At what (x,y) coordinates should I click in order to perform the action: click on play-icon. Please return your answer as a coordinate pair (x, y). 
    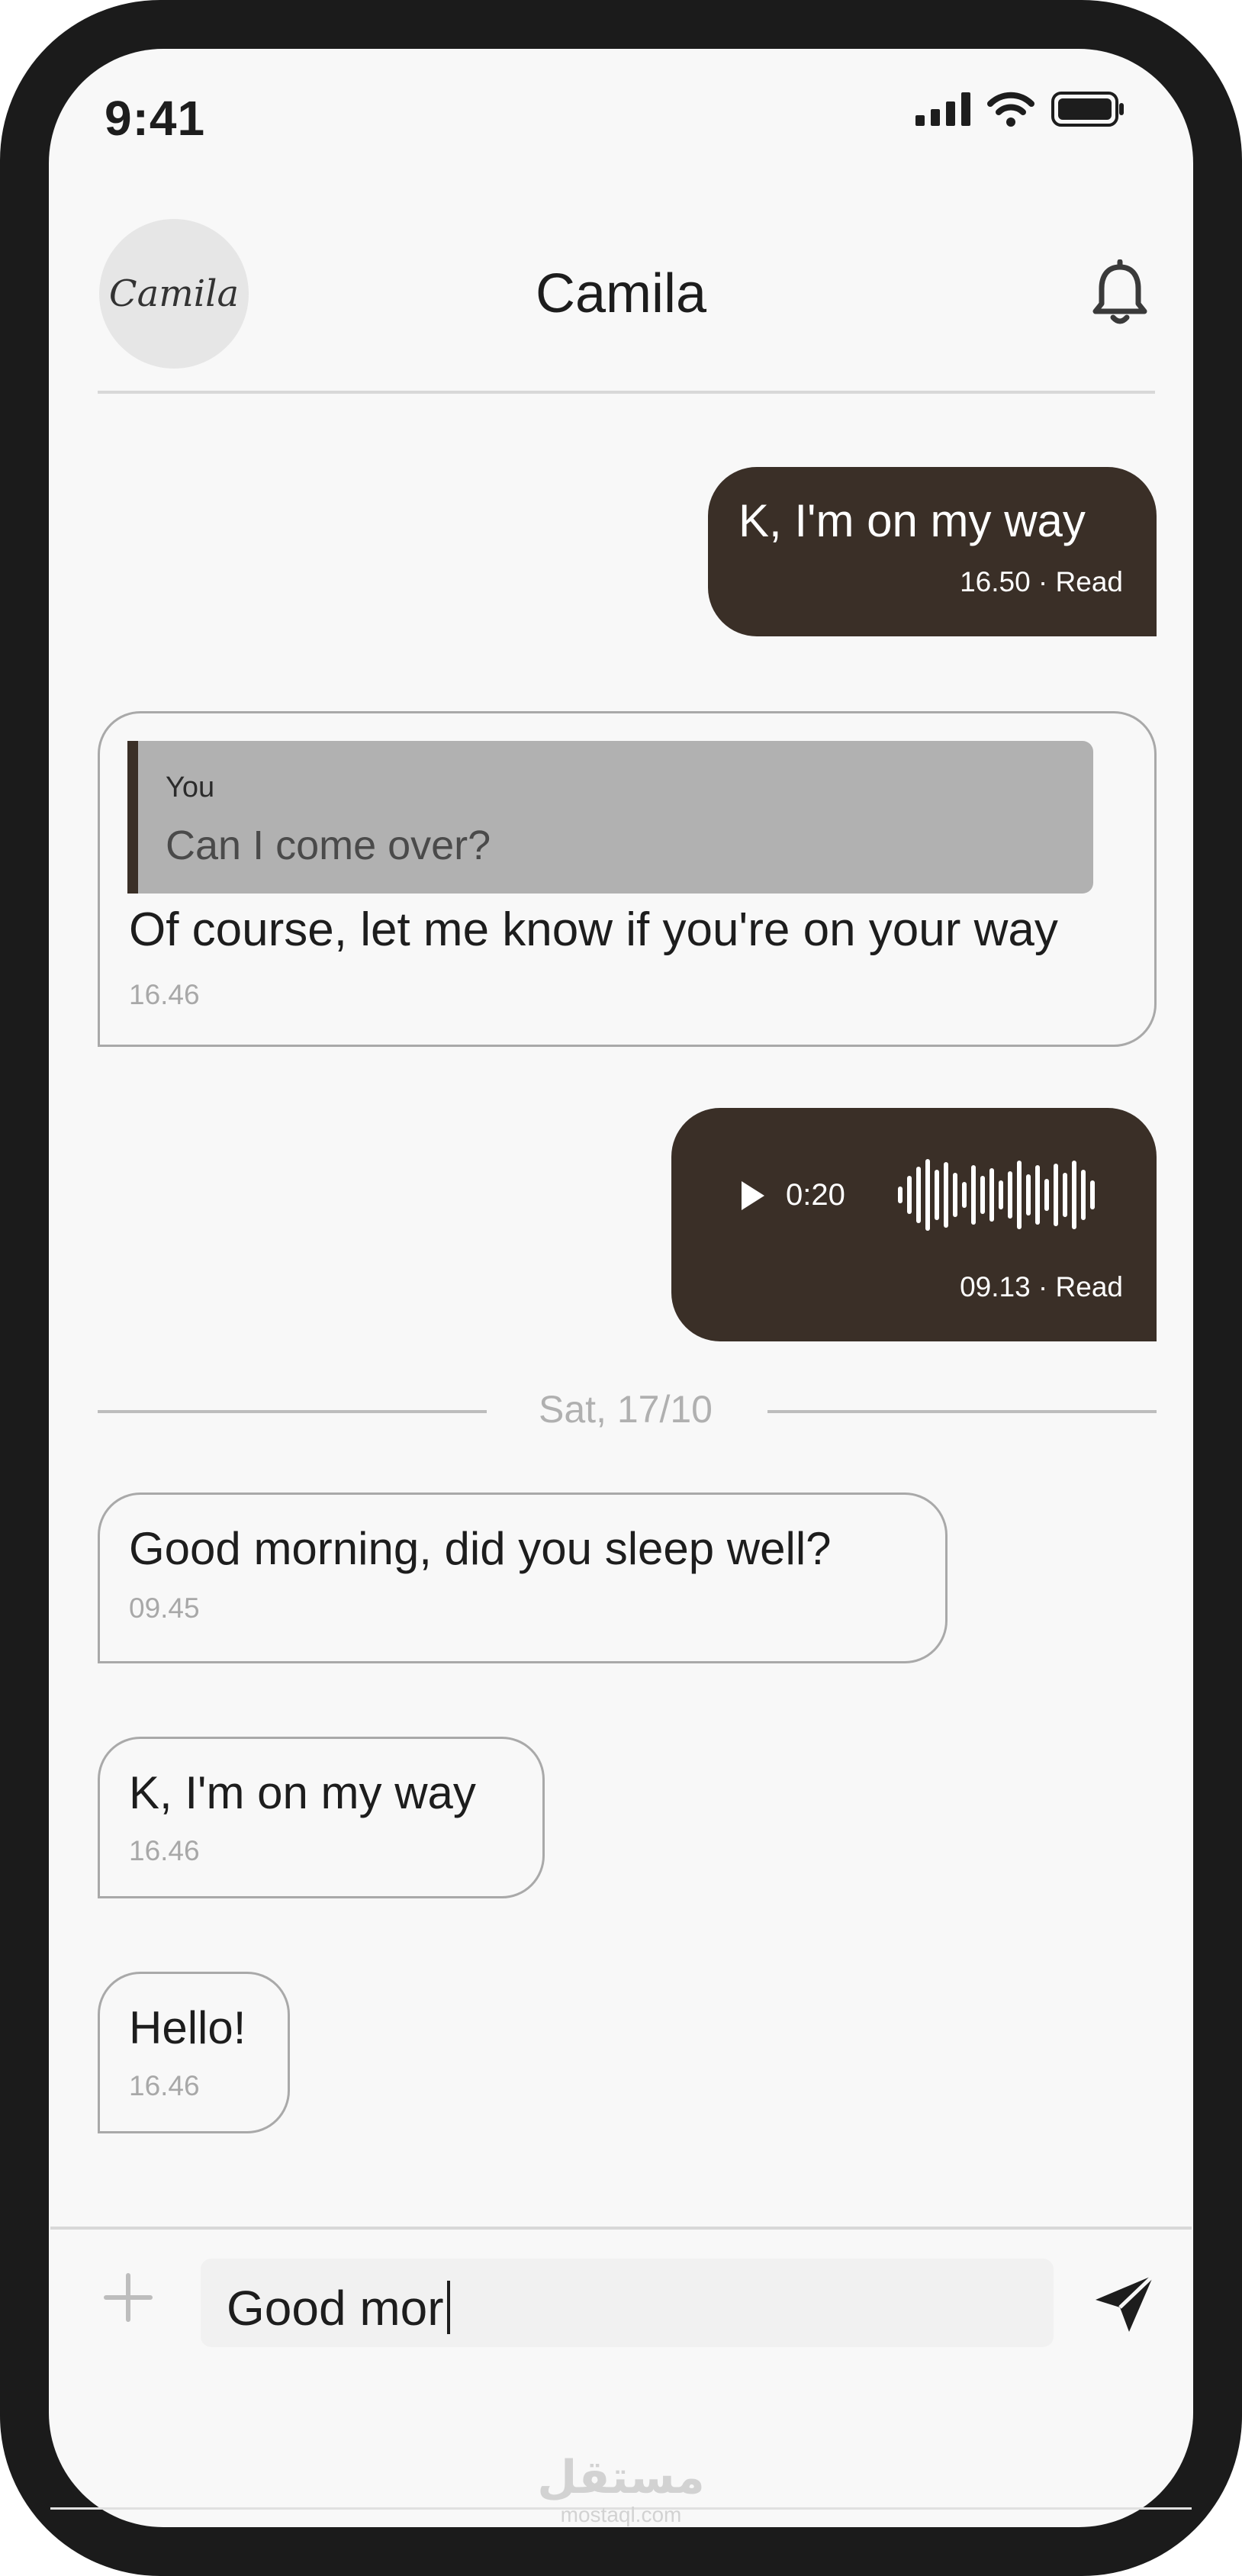
    Looking at the image, I should click on (753, 1196).